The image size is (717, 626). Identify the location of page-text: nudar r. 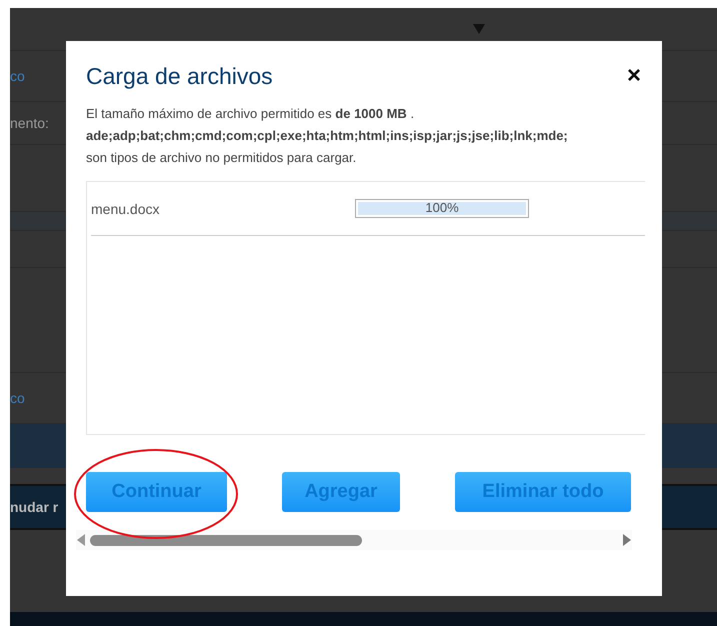
(34, 507).